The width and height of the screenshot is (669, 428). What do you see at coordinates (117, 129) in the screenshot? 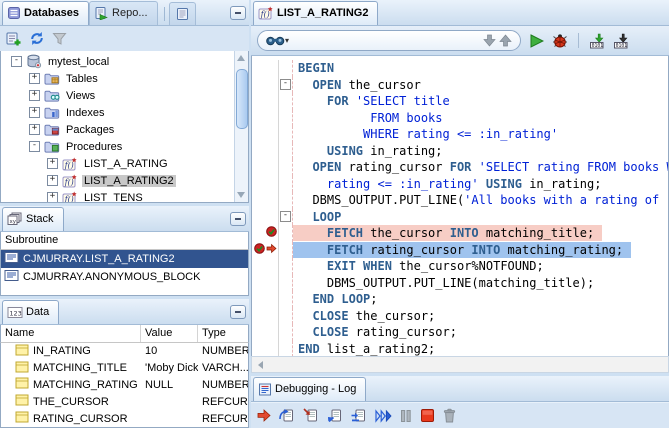
I see `tree-node-packages: + Packages` at bounding box center [117, 129].